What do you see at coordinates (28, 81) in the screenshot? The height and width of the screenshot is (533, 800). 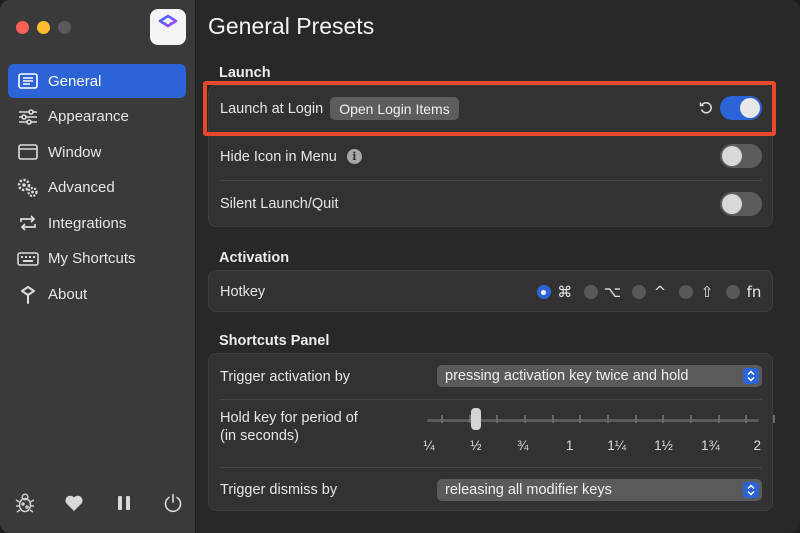 I see `general-icon` at bounding box center [28, 81].